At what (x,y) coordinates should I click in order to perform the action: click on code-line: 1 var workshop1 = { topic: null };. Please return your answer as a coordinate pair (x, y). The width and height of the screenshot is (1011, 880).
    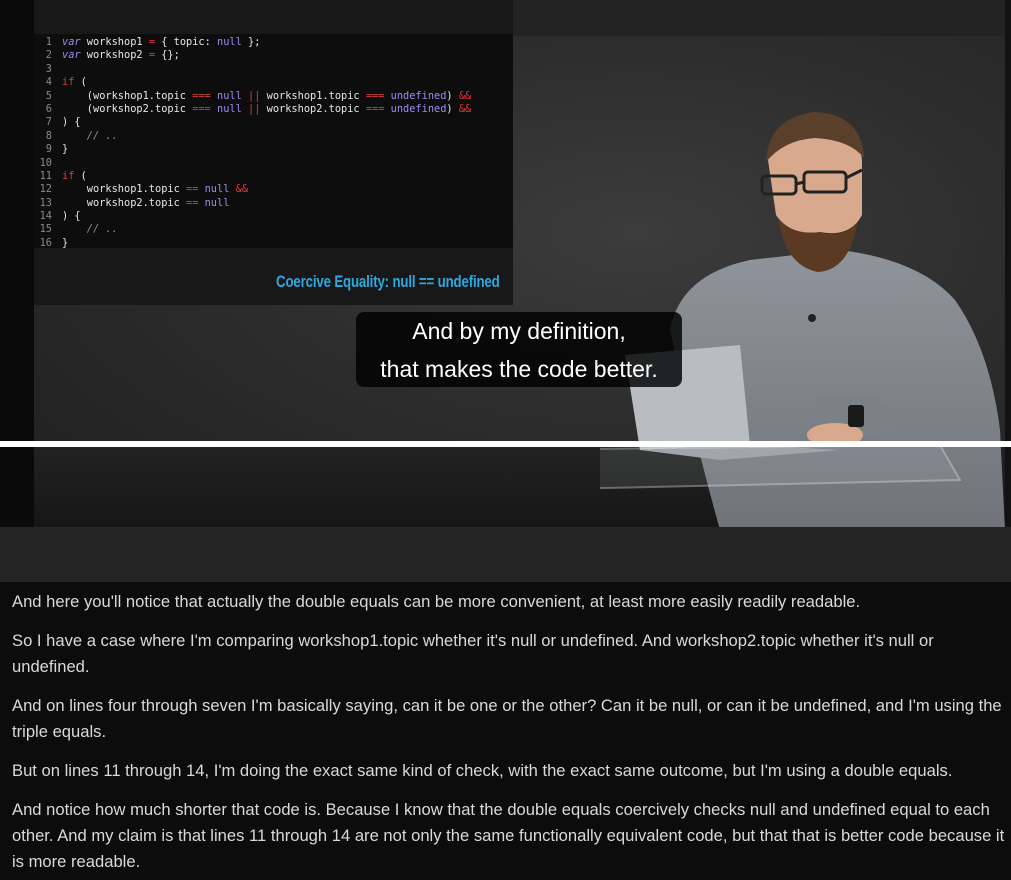
    Looking at the image, I should click on (254, 42).